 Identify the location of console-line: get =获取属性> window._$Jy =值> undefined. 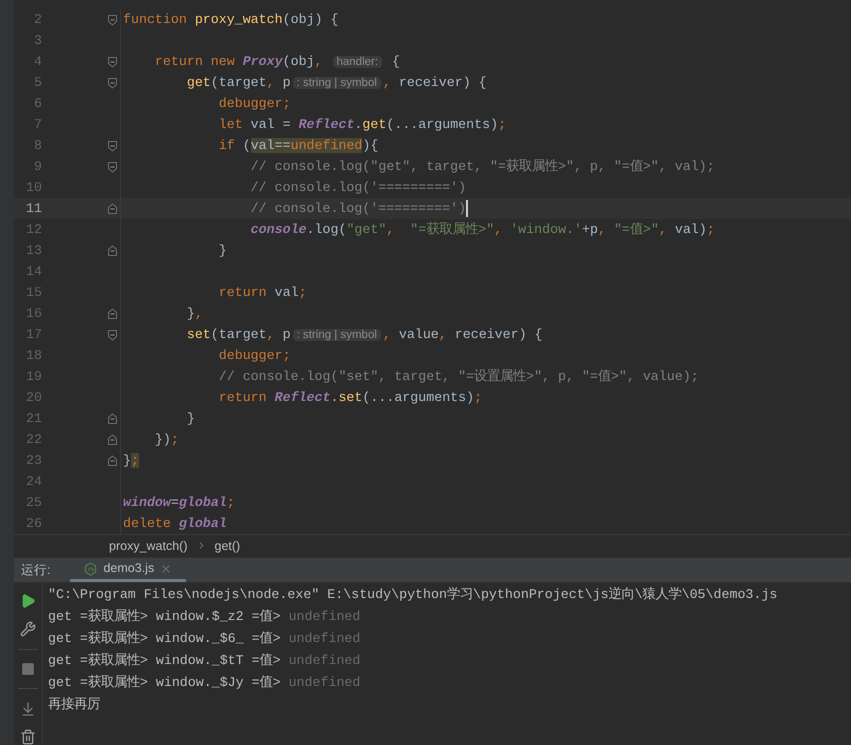
(204, 683).